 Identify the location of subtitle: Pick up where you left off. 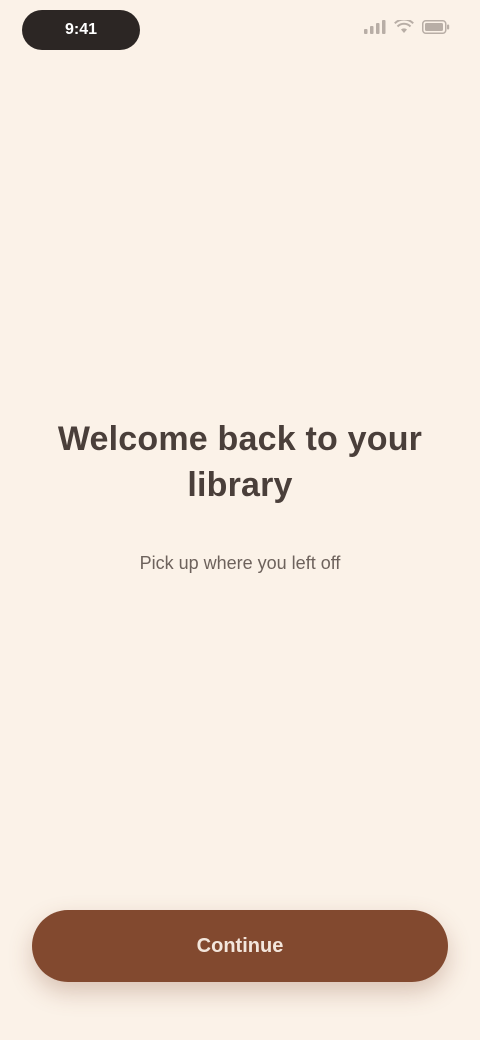
(240, 563).